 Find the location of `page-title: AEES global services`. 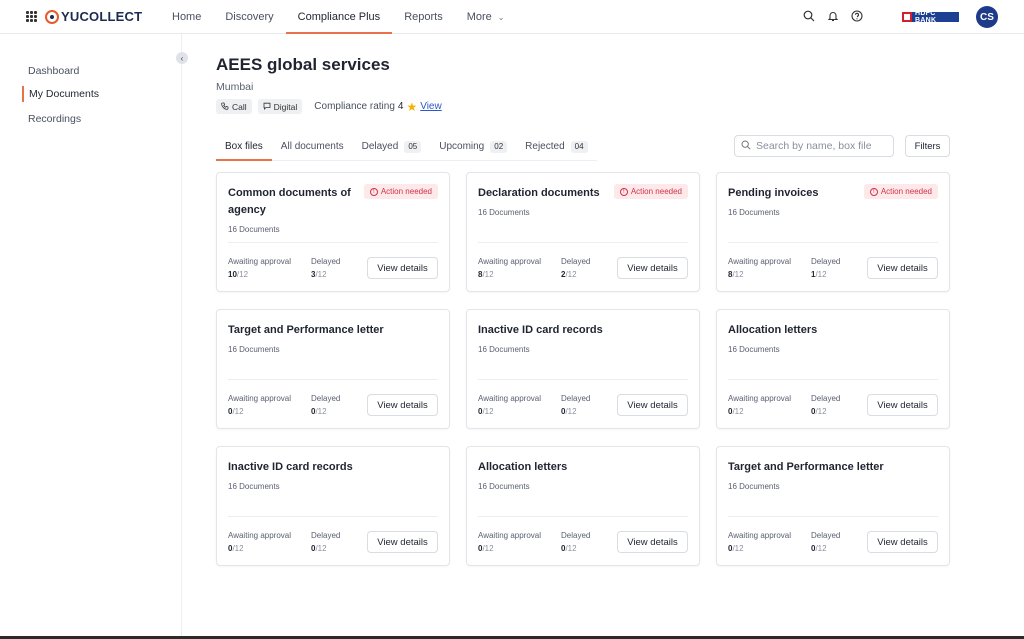

page-title: AEES global services is located at coordinates (303, 64).